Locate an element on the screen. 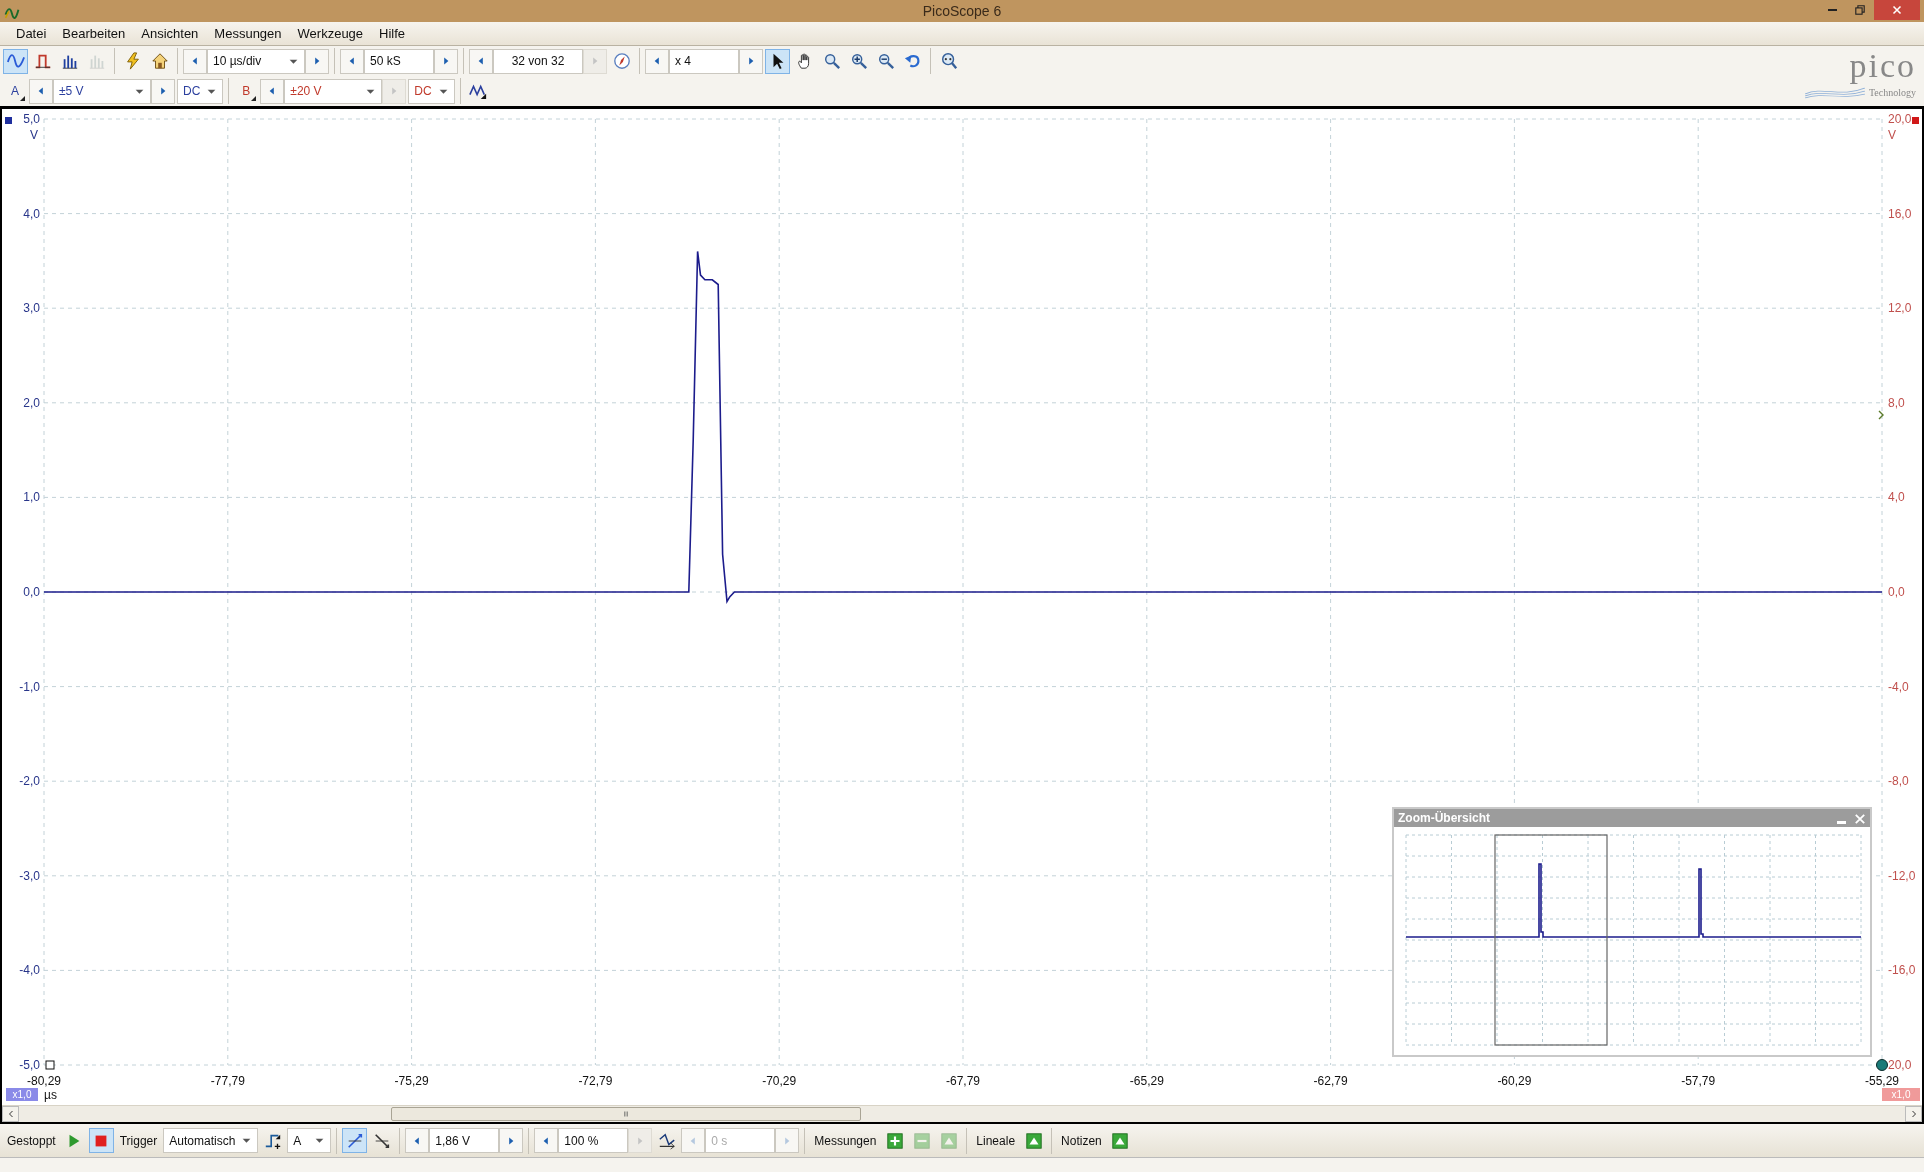 The width and height of the screenshot is (1924, 1172). logo-text: pico is located at coordinates (1882, 66).